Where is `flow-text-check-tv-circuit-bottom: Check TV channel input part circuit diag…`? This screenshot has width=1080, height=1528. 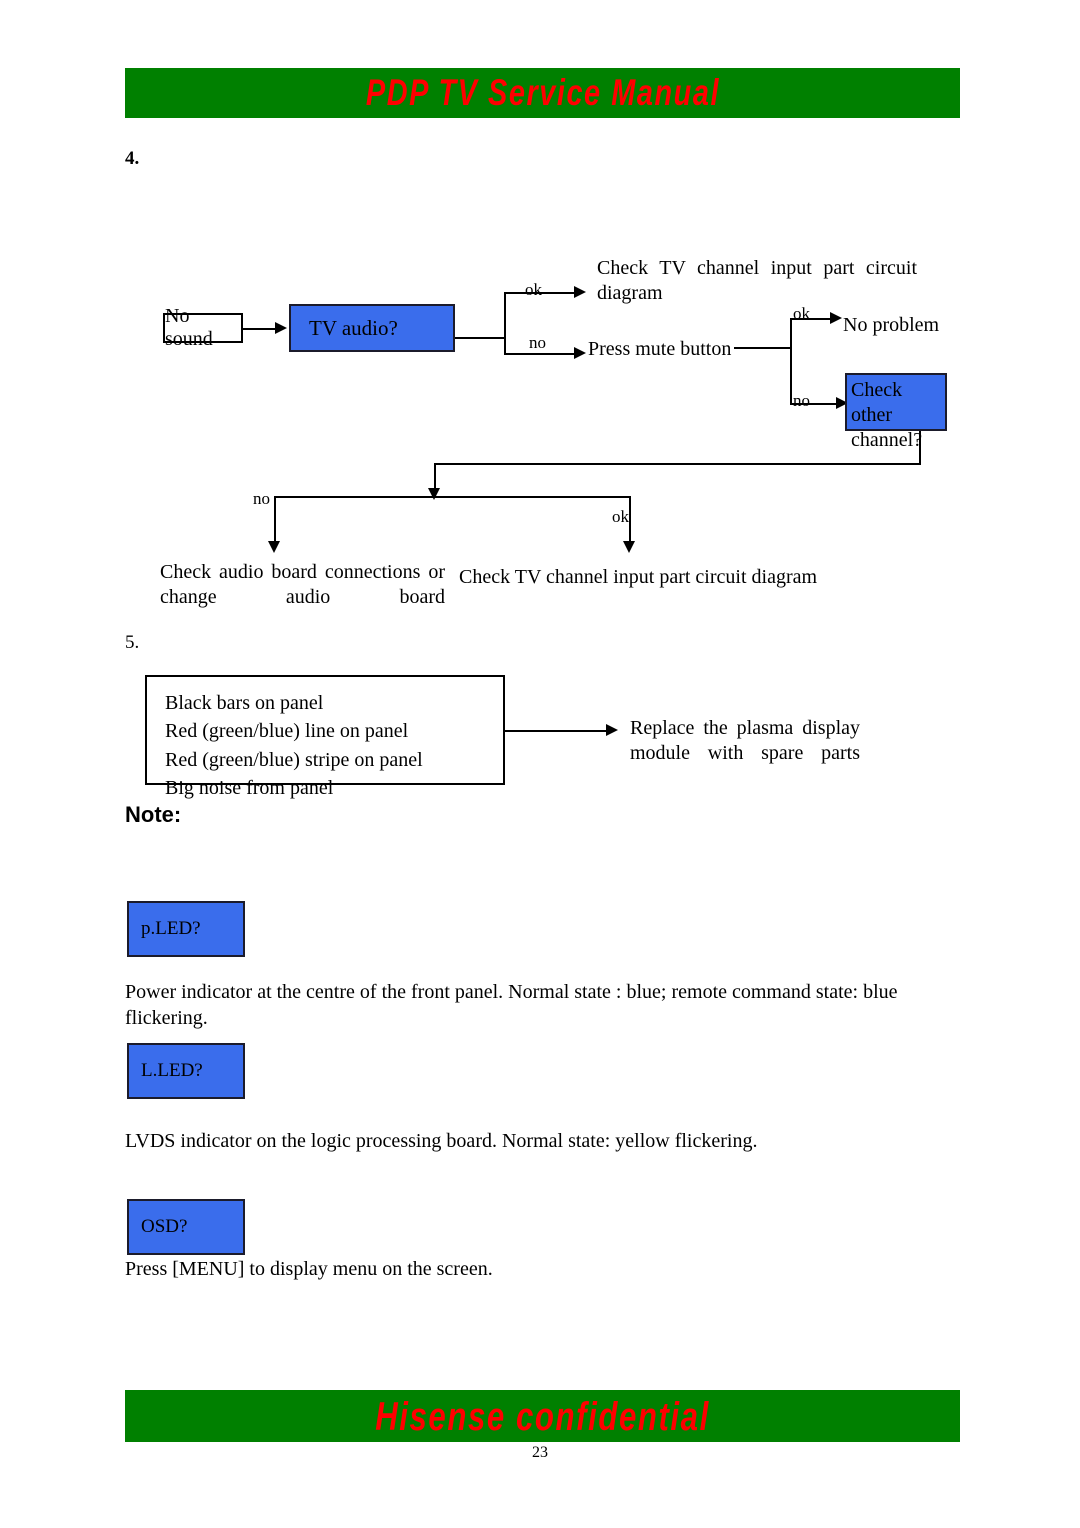 flow-text-check-tv-circuit-bottom: Check TV channel input part circuit diag… is located at coordinates (638, 577).